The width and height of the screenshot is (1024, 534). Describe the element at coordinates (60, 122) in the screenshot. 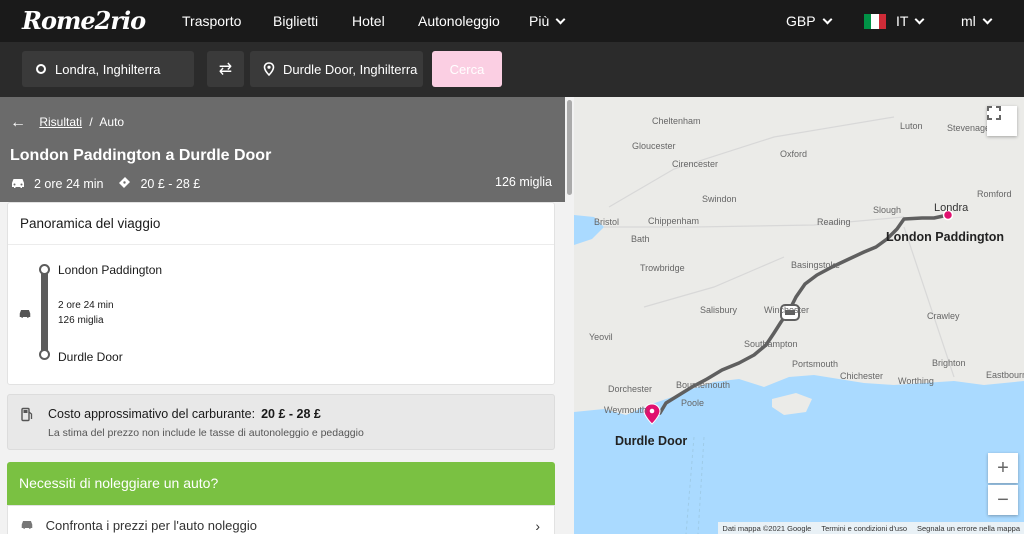

I see `breadcrumb-results-link: Risultati` at that location.